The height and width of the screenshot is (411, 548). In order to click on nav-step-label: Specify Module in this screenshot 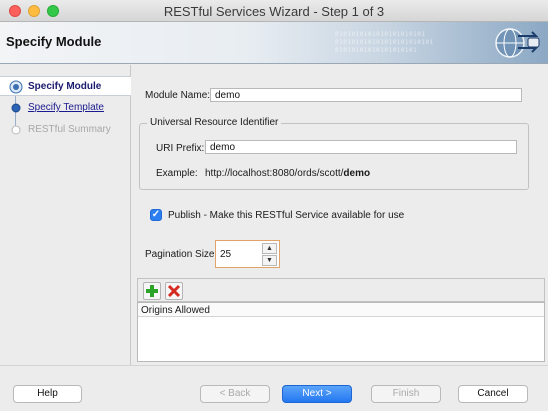, I will do `click(65, 86)`.